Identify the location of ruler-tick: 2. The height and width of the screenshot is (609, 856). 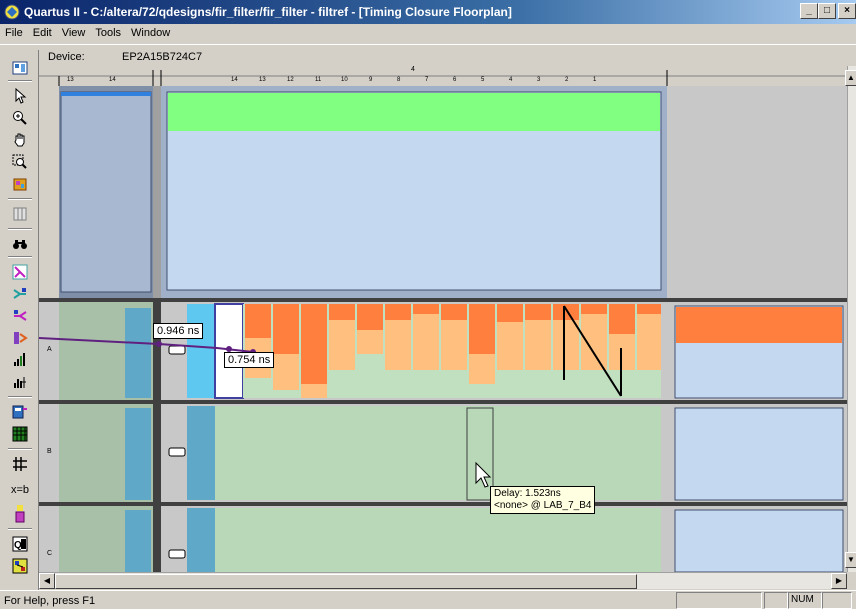
(567, 80).